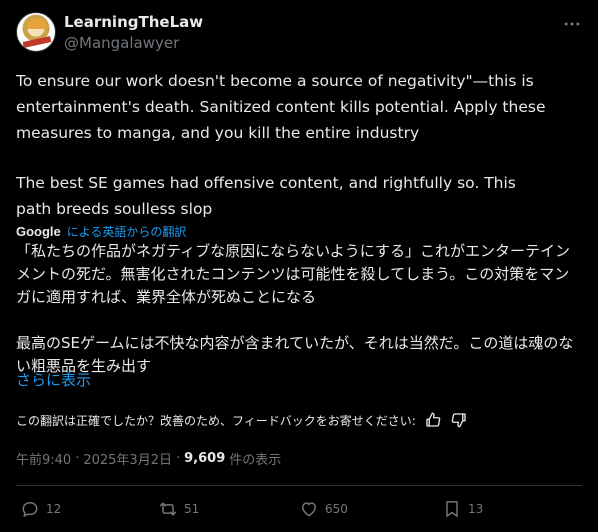 Image resolution: width=598 pixels, height=532 pixels. Describe the element at coordinates (452, 509) in the screenshot. I see `bookmark-icon` at that location.